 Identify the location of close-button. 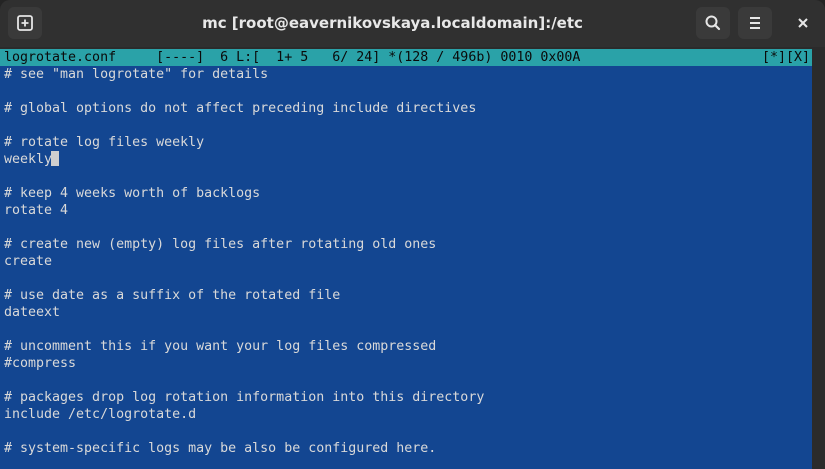
(803, 23).